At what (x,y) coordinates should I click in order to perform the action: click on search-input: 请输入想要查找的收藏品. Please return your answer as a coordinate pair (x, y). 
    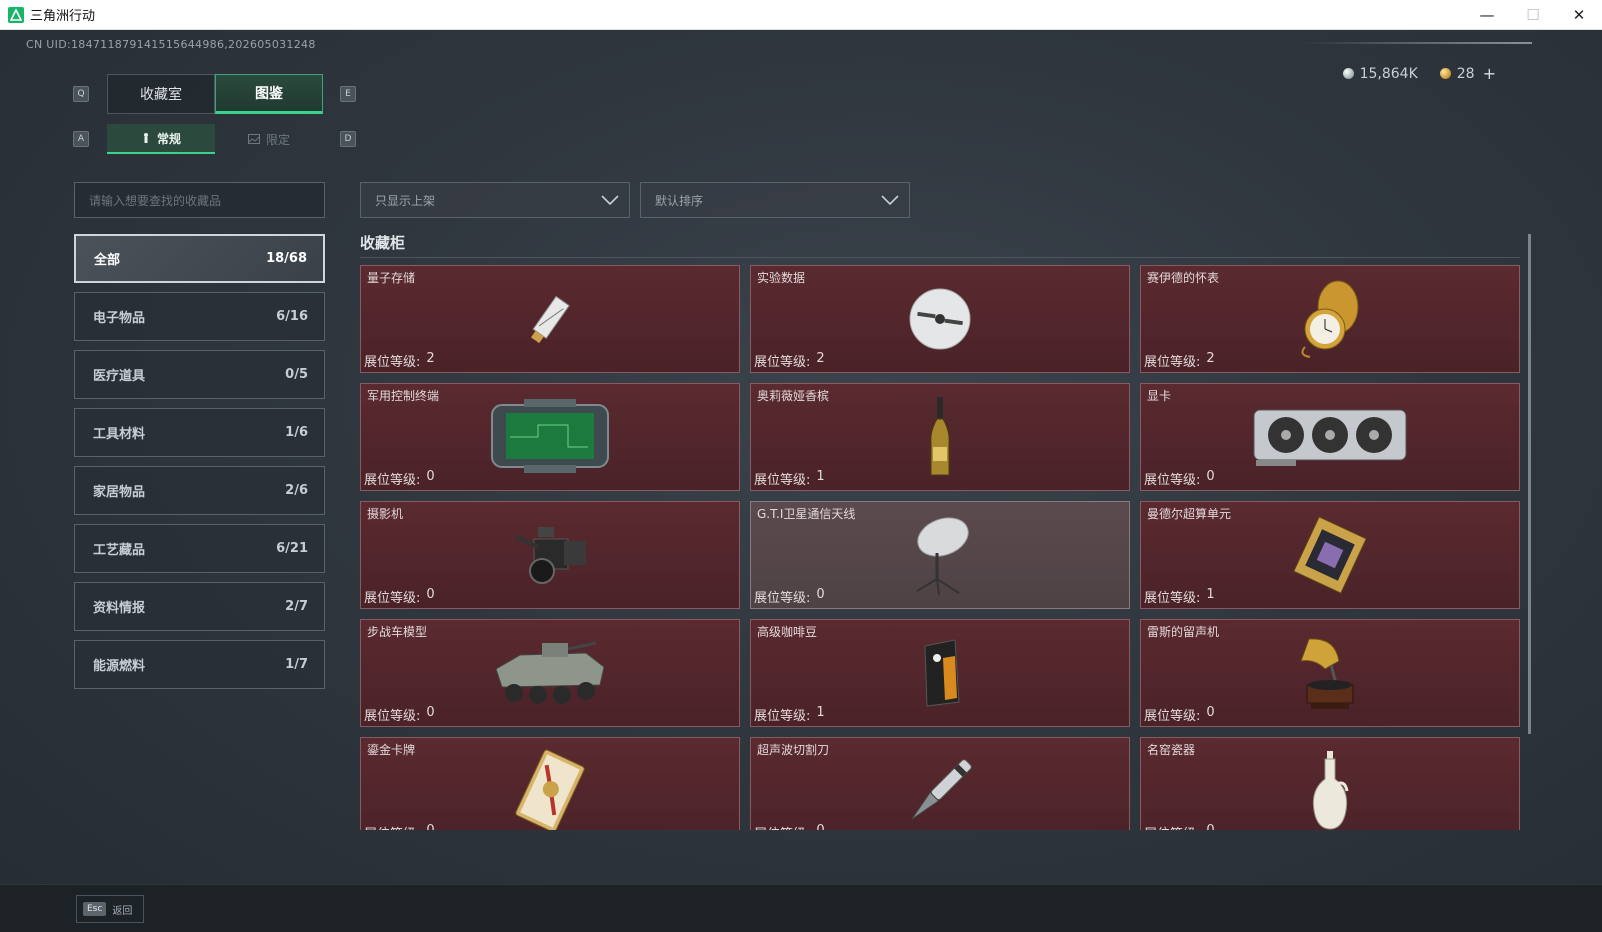
    Looking at the image, I should click on (199, 200).